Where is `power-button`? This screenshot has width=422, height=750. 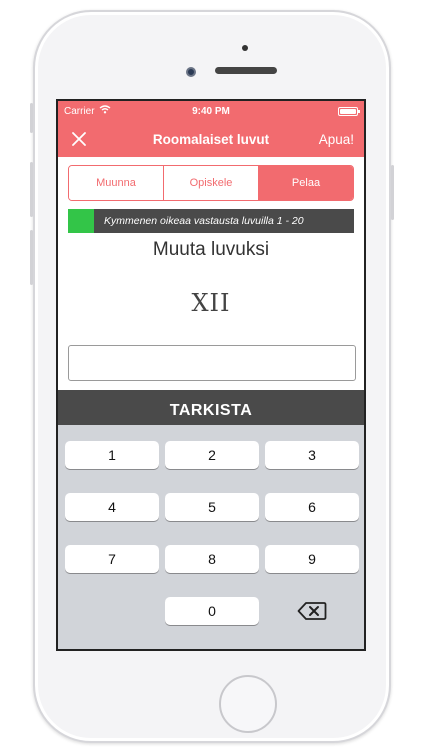
power-button is located at coordinates (392, 192).